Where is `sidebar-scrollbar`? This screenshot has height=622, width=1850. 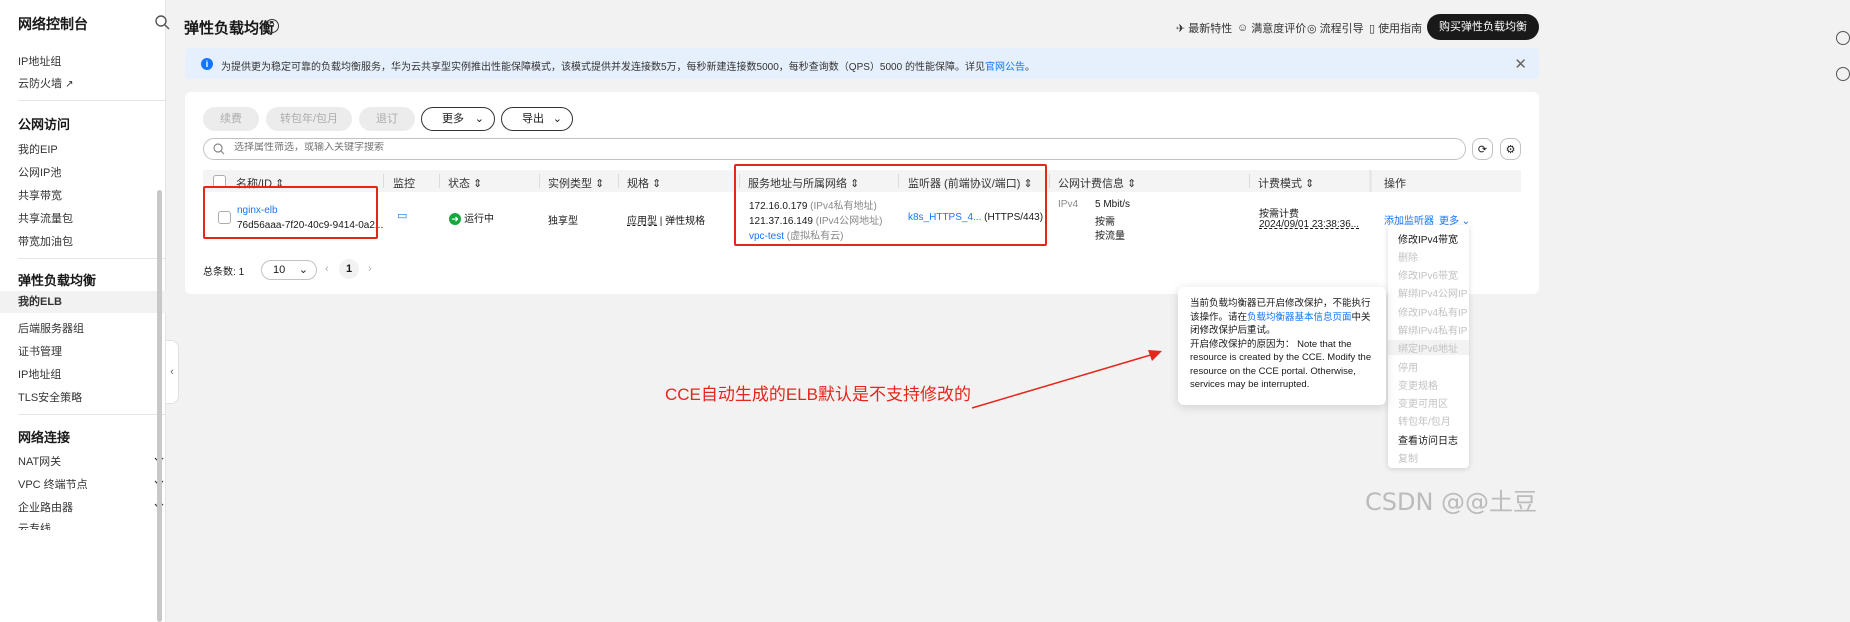 sidebar-scrollbar is located at coordinates (159, 406).